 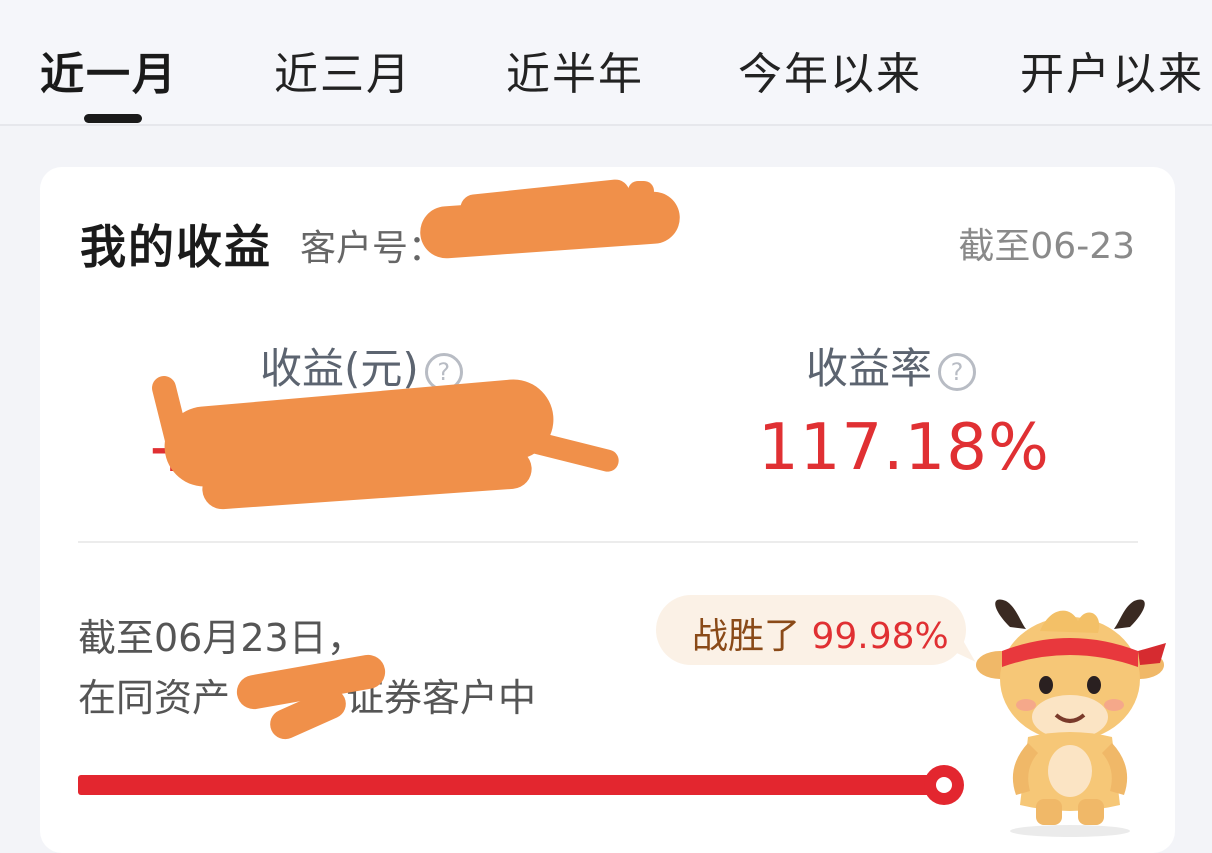 I want to click on period-tab-bar: 近一月 近三月 近半年 今年以来 开户以来, so click(x=606, y=63).